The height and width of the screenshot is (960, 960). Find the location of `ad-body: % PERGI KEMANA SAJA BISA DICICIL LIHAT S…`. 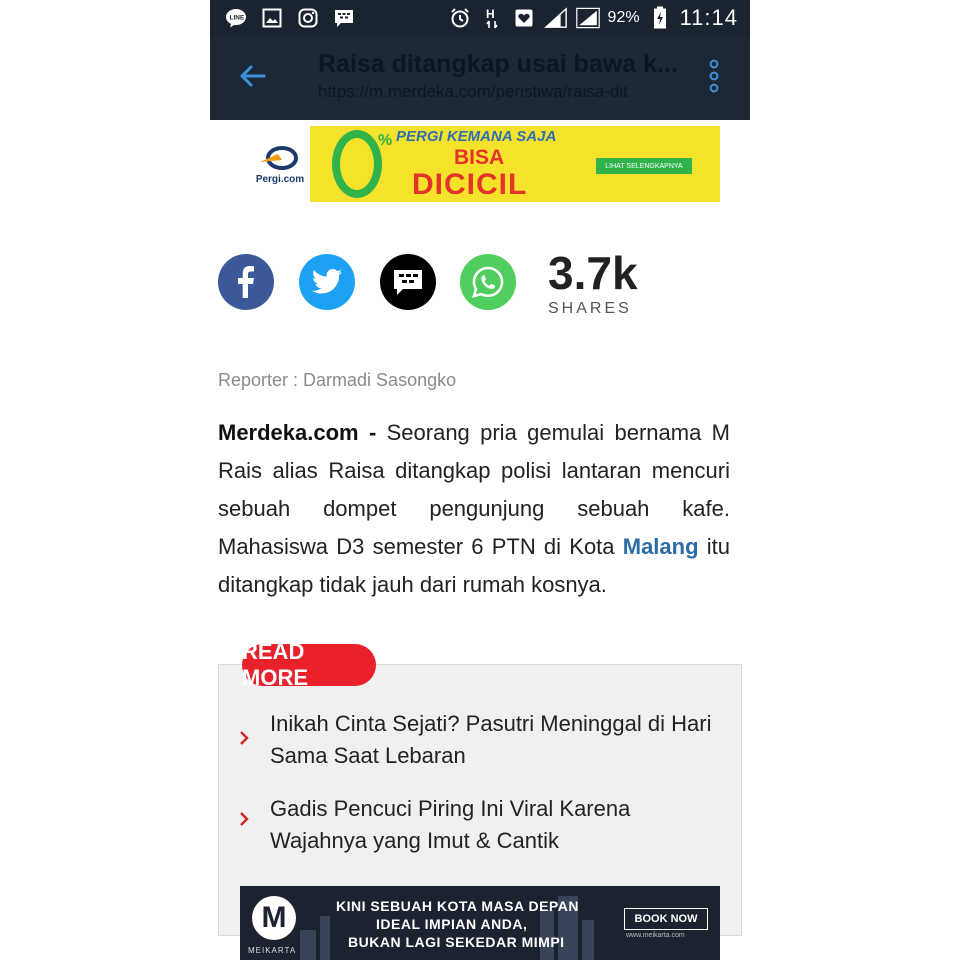

ad-body: % PERGI KEMANA SAJA BISA DICICIL LIHAT S… is located at coordinates (515, 164).